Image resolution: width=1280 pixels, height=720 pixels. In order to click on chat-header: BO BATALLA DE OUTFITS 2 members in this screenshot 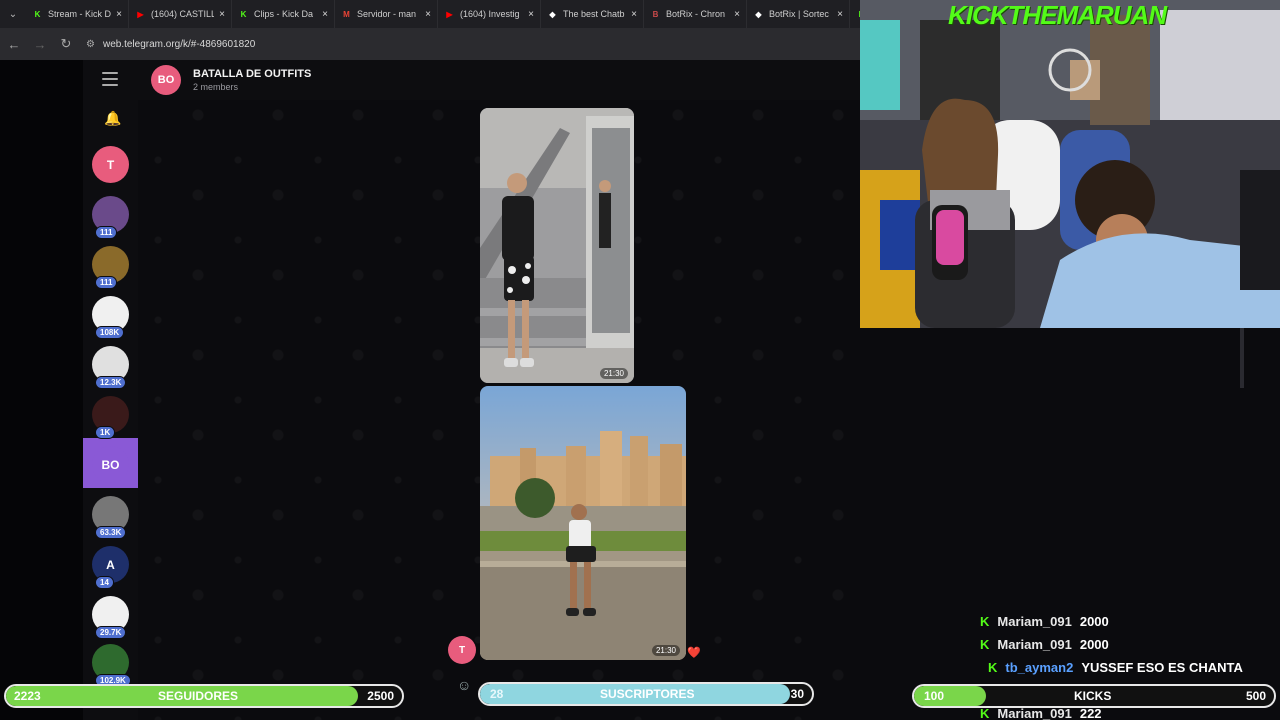, I will do `click(499, 80)`.